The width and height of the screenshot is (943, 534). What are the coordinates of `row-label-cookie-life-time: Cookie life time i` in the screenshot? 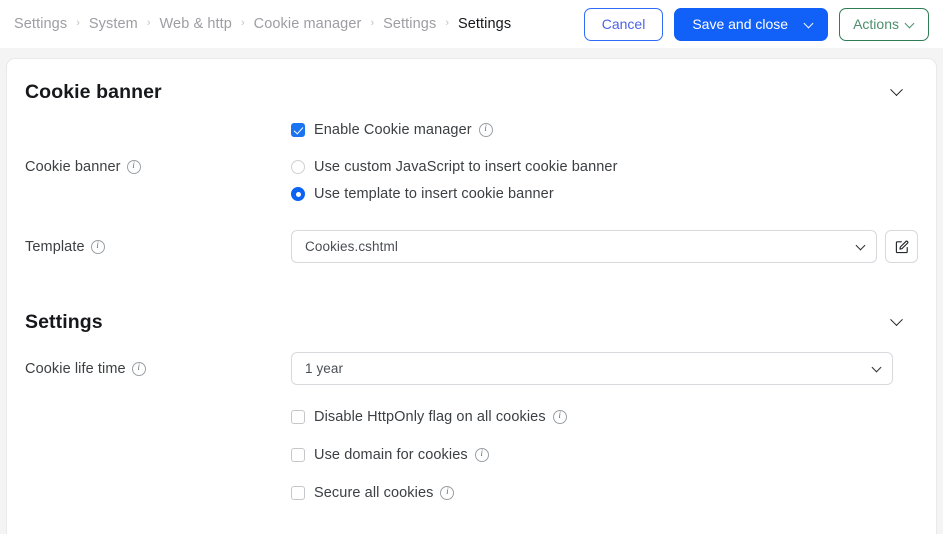 It's located at (158, 369).